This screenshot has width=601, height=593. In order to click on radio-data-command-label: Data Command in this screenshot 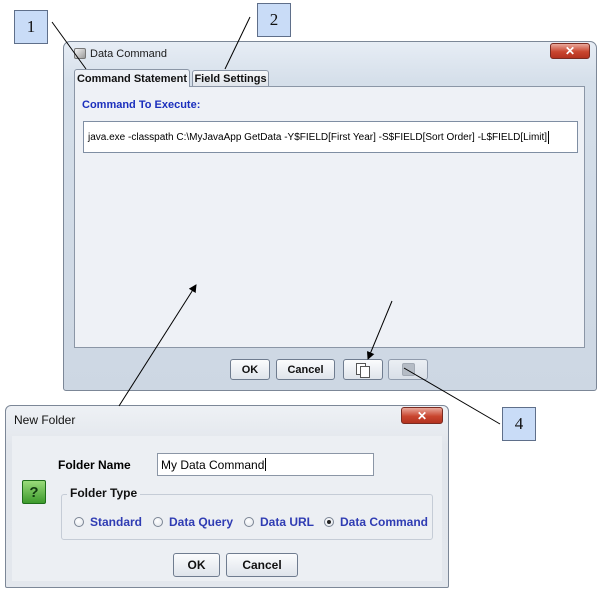, I will do `click(384, 522)`.